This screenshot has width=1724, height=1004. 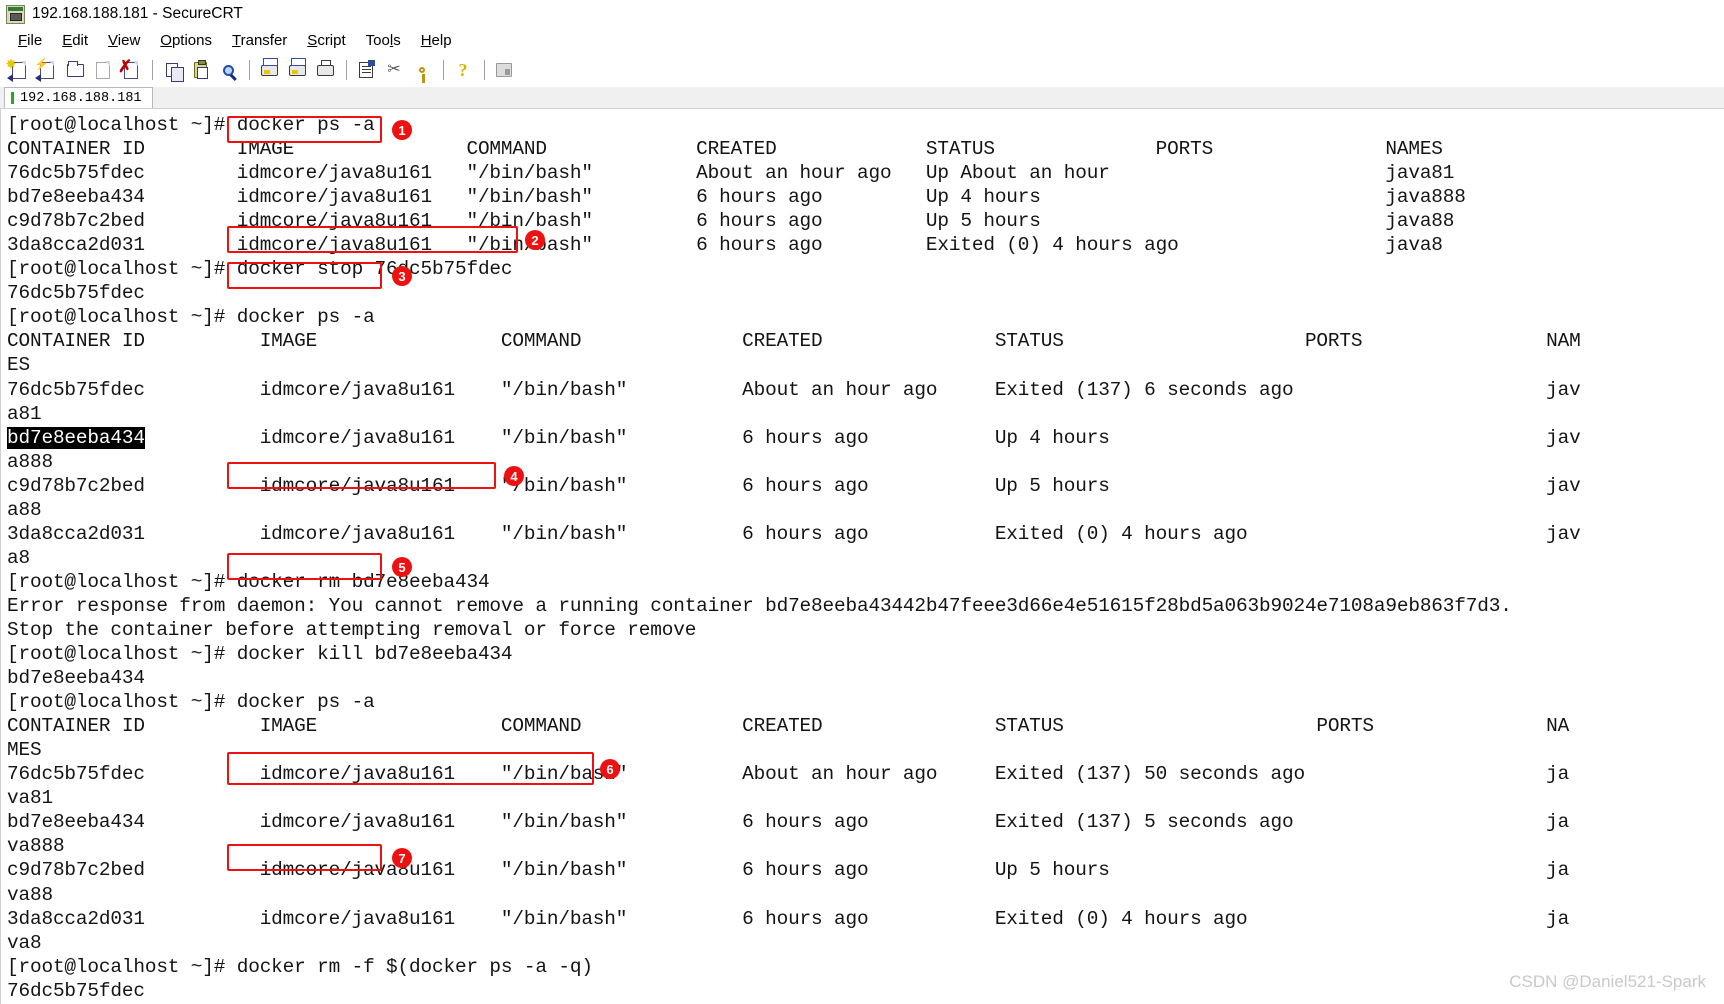 What do you see at coordinates (15, 14) in the screenshot?
I see `securecrt-icon` at bounding box center [15, 14].